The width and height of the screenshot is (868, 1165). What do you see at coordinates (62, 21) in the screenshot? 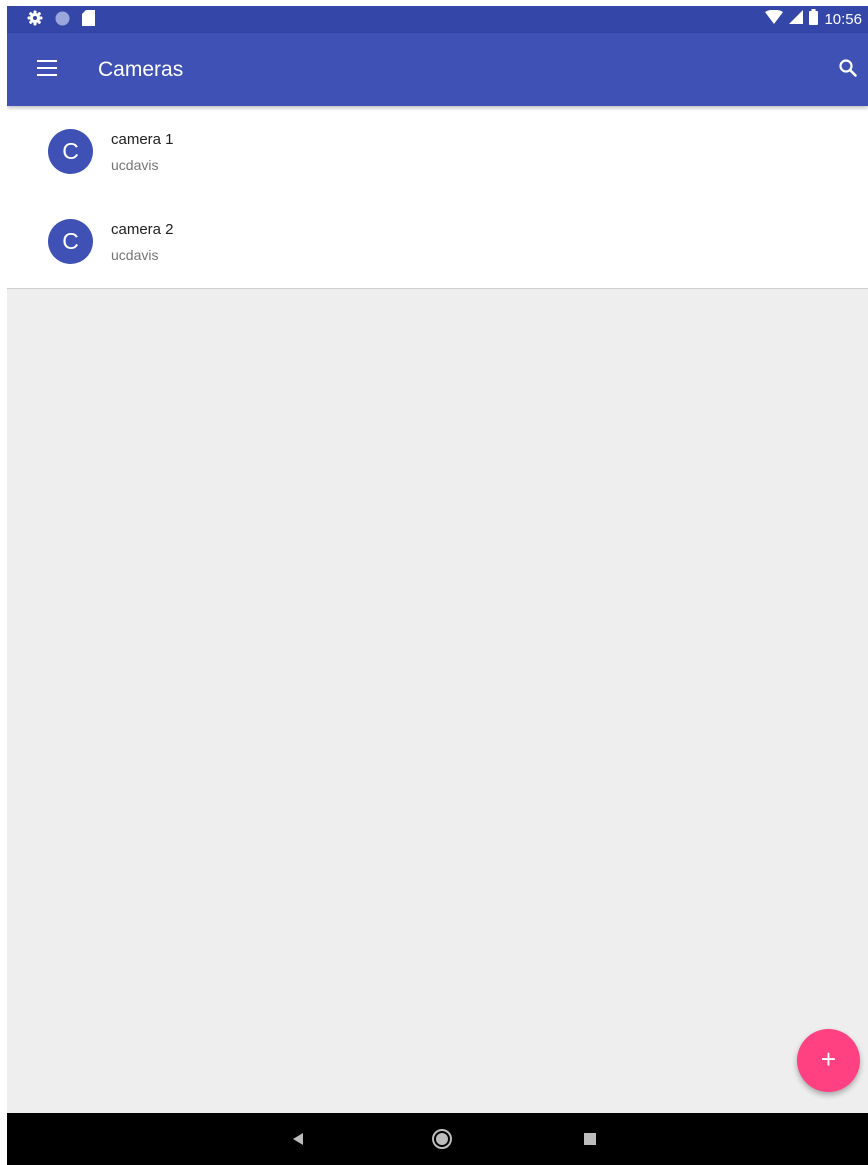
I see `circle-icon` at bounding box center [62, 21].